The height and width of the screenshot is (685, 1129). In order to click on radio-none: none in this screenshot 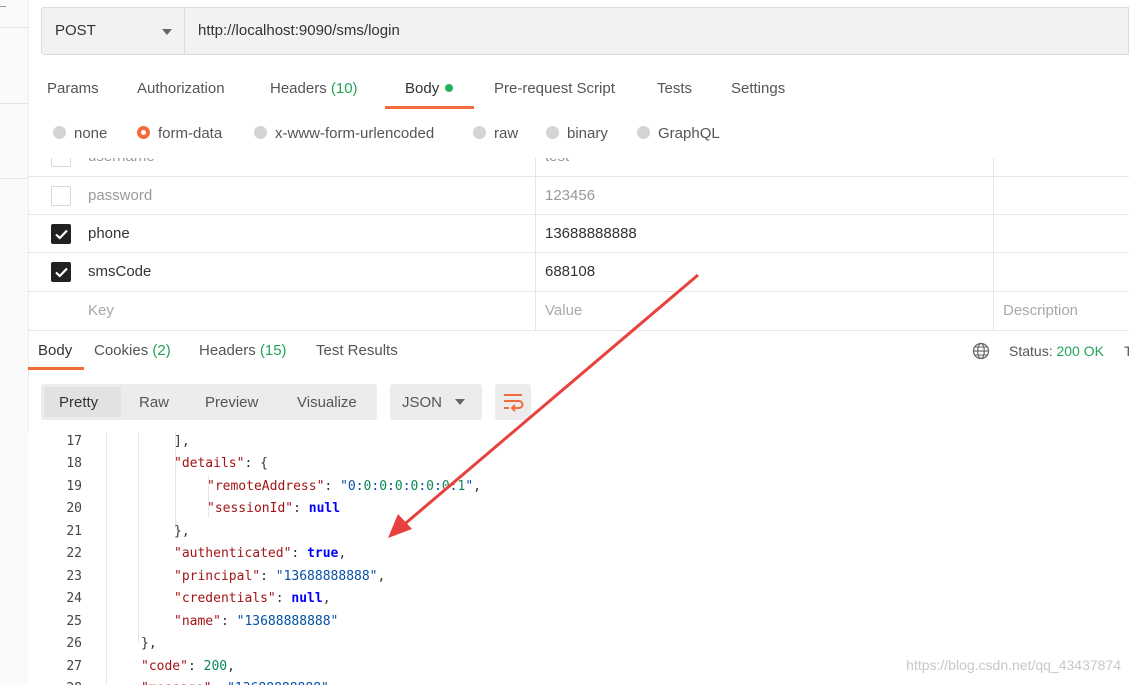, I will do `click(80, 133)`.